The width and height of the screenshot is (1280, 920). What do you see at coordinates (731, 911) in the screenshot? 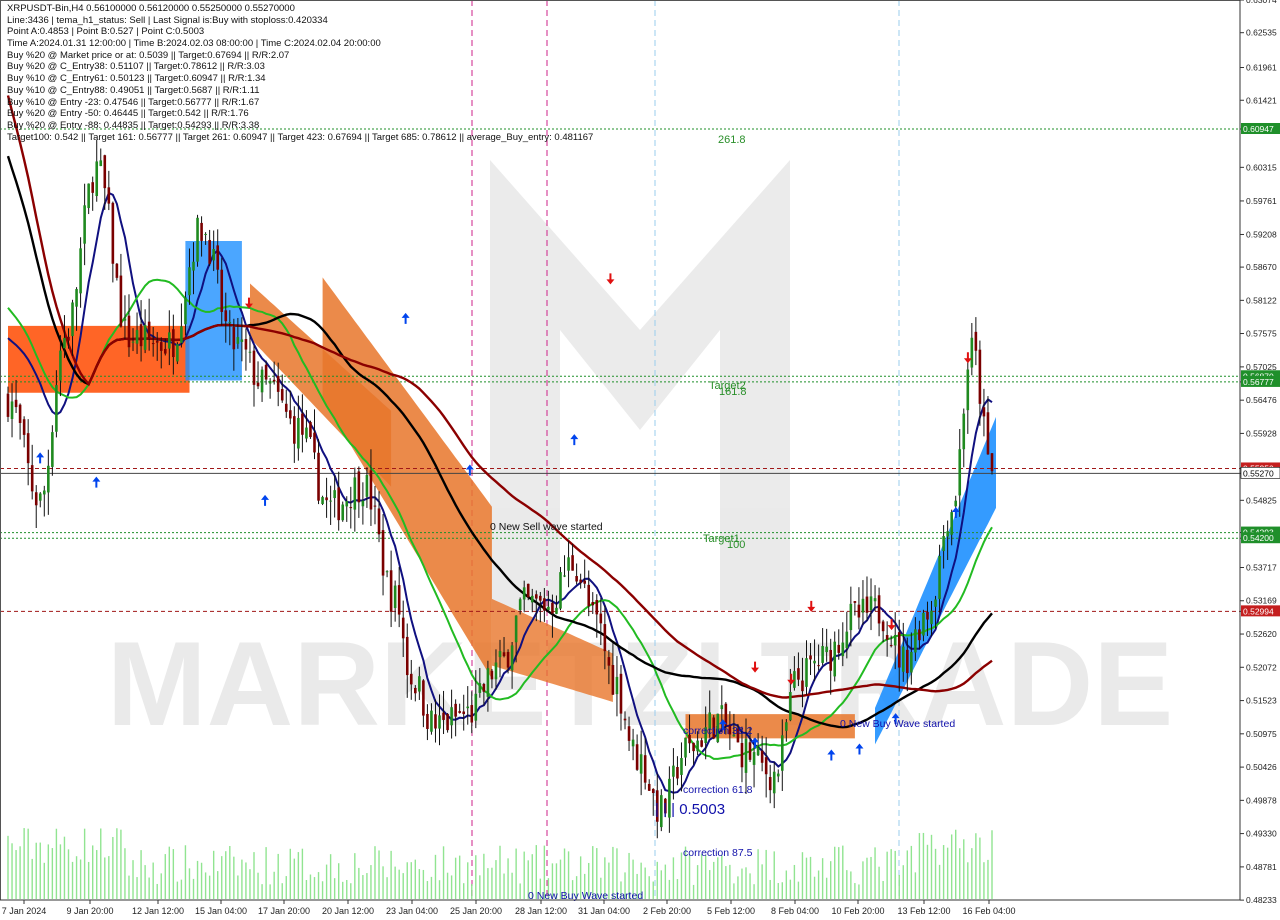
I see `time-tick-label: 5 Feb 12:00` at bounding box center [731, 911].